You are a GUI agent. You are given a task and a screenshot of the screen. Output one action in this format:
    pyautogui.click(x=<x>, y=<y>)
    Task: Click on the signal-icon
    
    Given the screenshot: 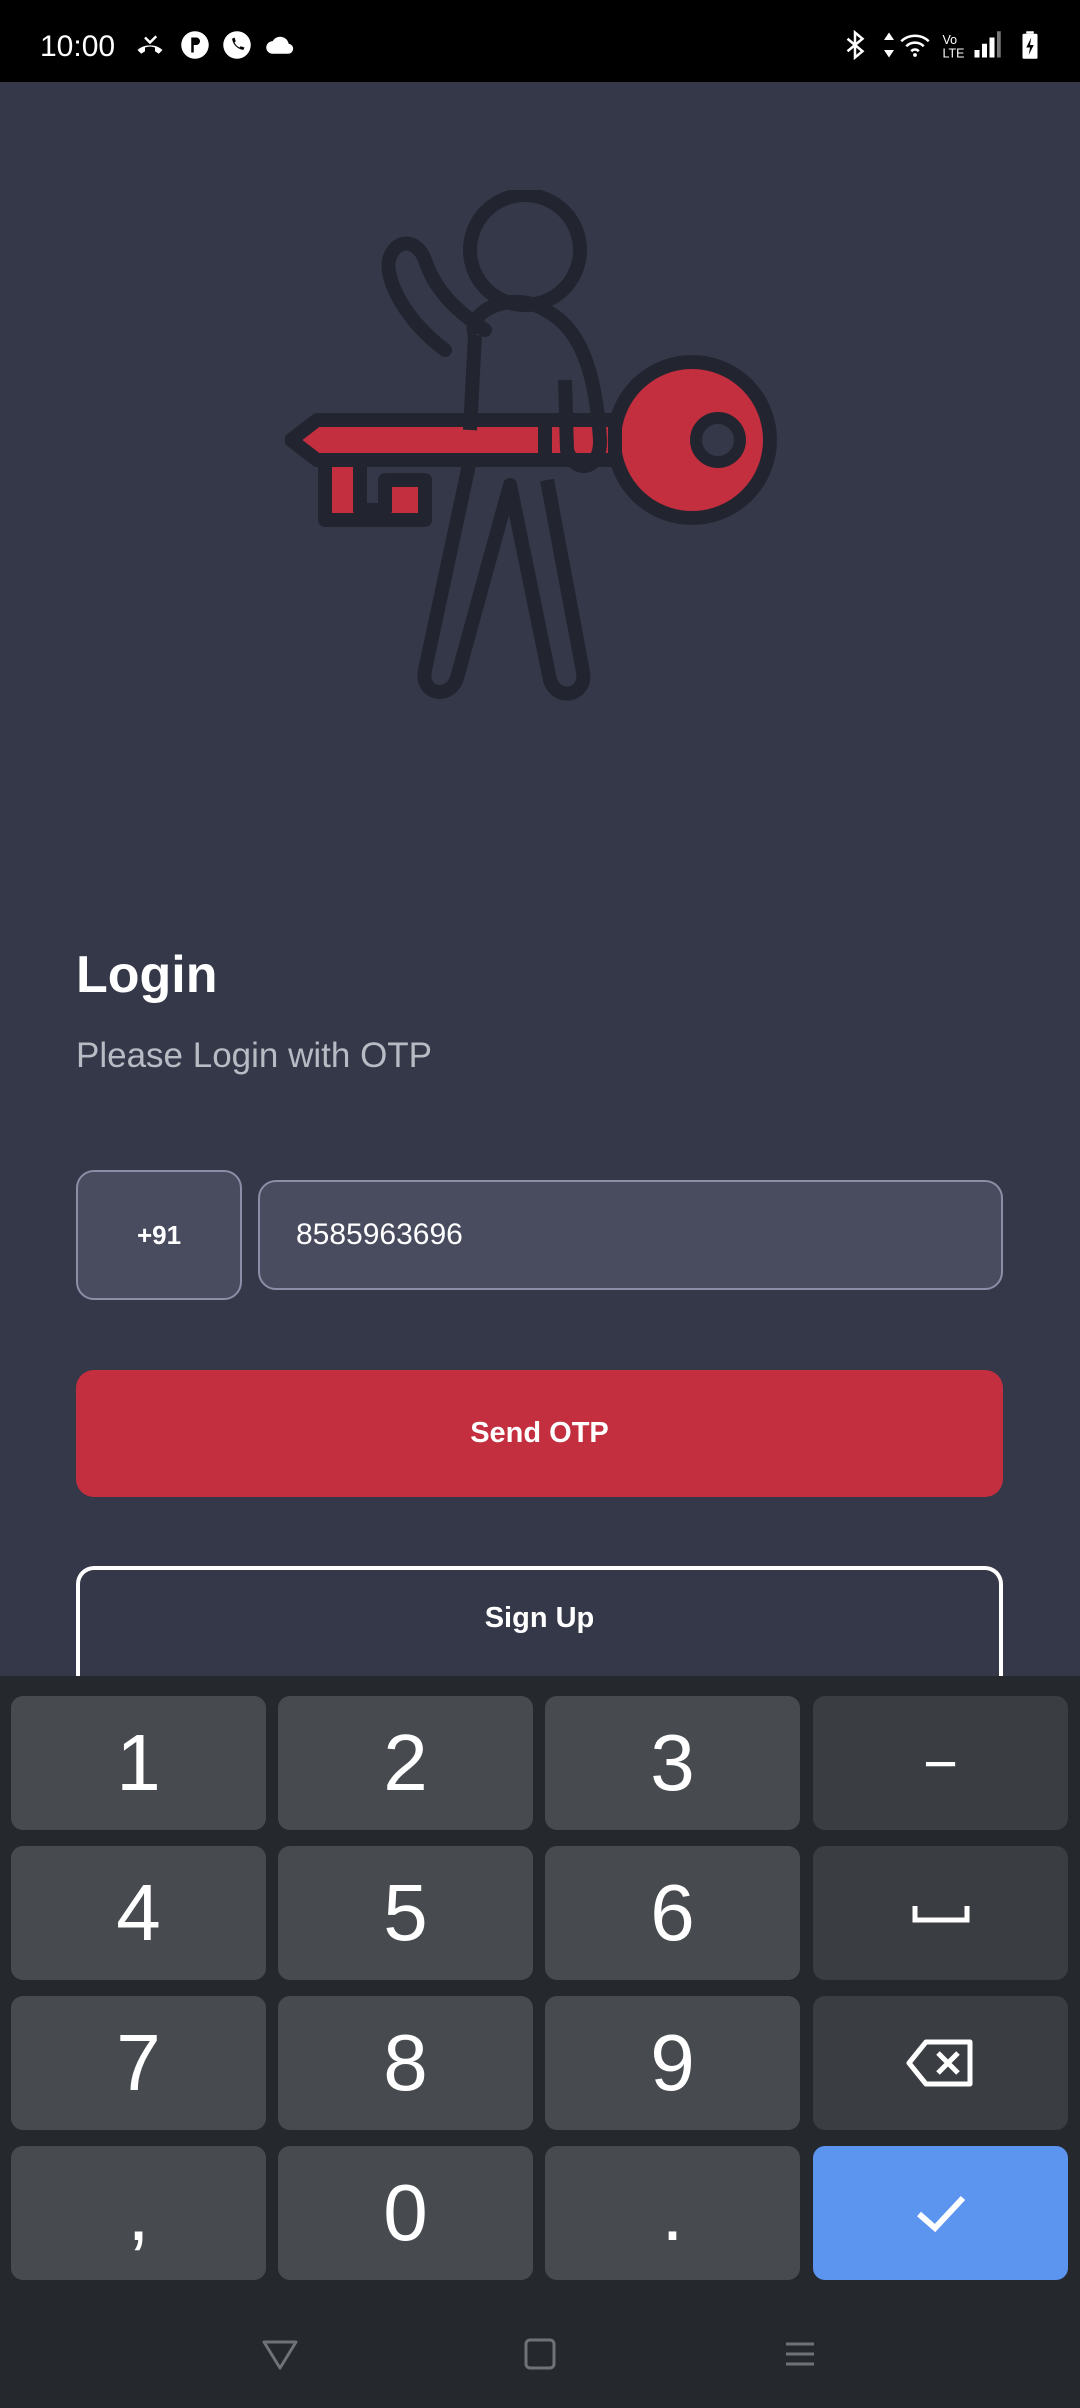 What is the action you would take?
    pyautogui.click(x=987, y=44)
    